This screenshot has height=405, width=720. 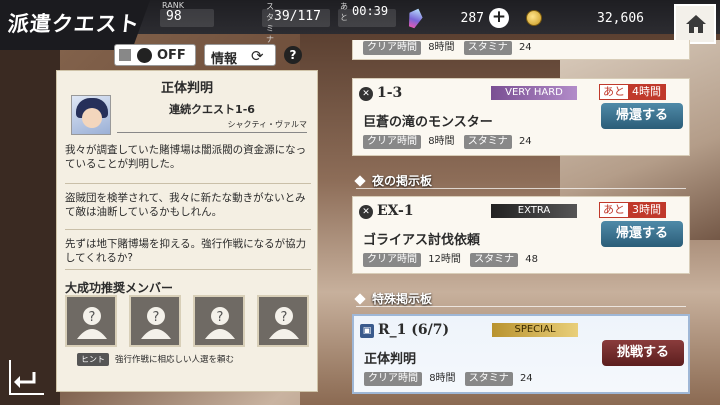 What do you see at coordinates (175, 360) in the screenshot?
I see `hint-text: 強行作戦に相応しい人選を頼む` at bounding box center [175, 360].